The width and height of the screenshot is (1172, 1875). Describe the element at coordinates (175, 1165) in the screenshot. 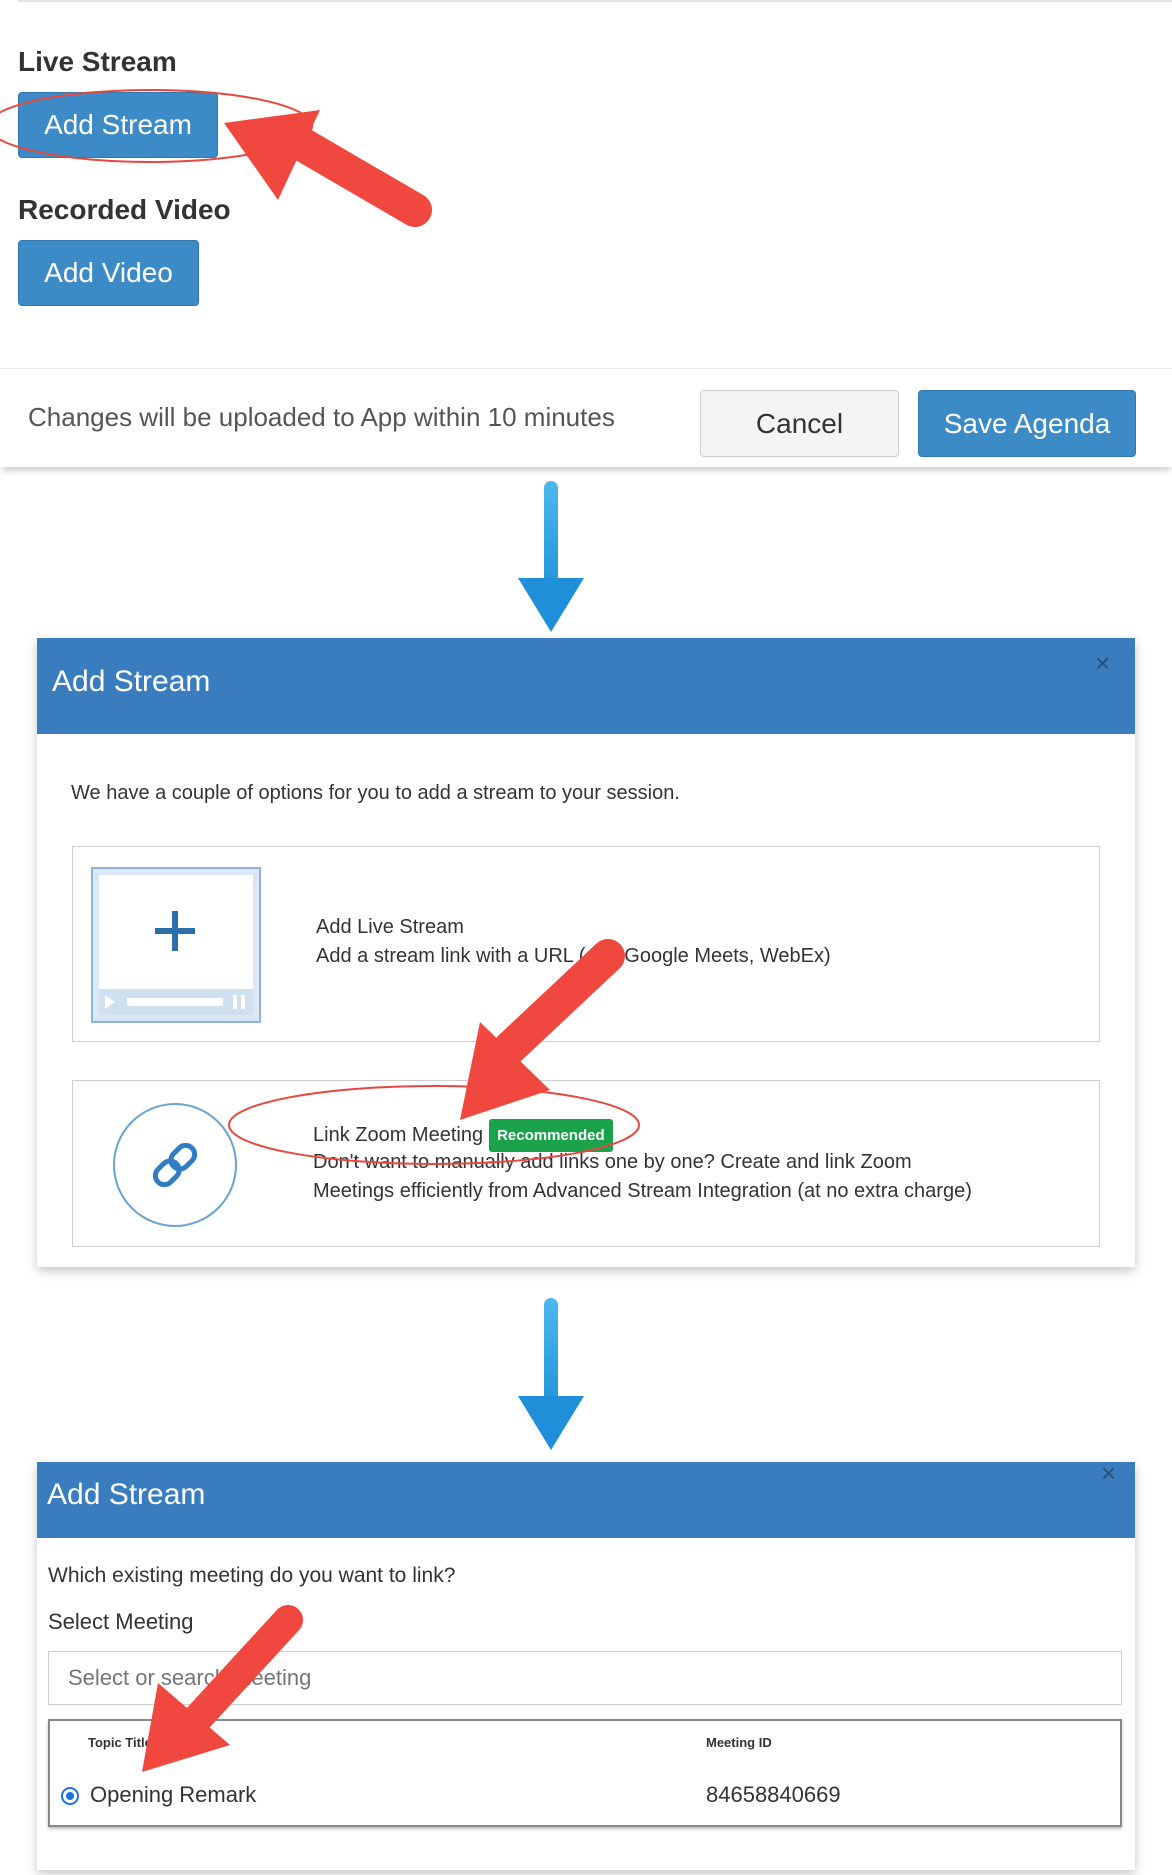

I see `link-icon` at that location.